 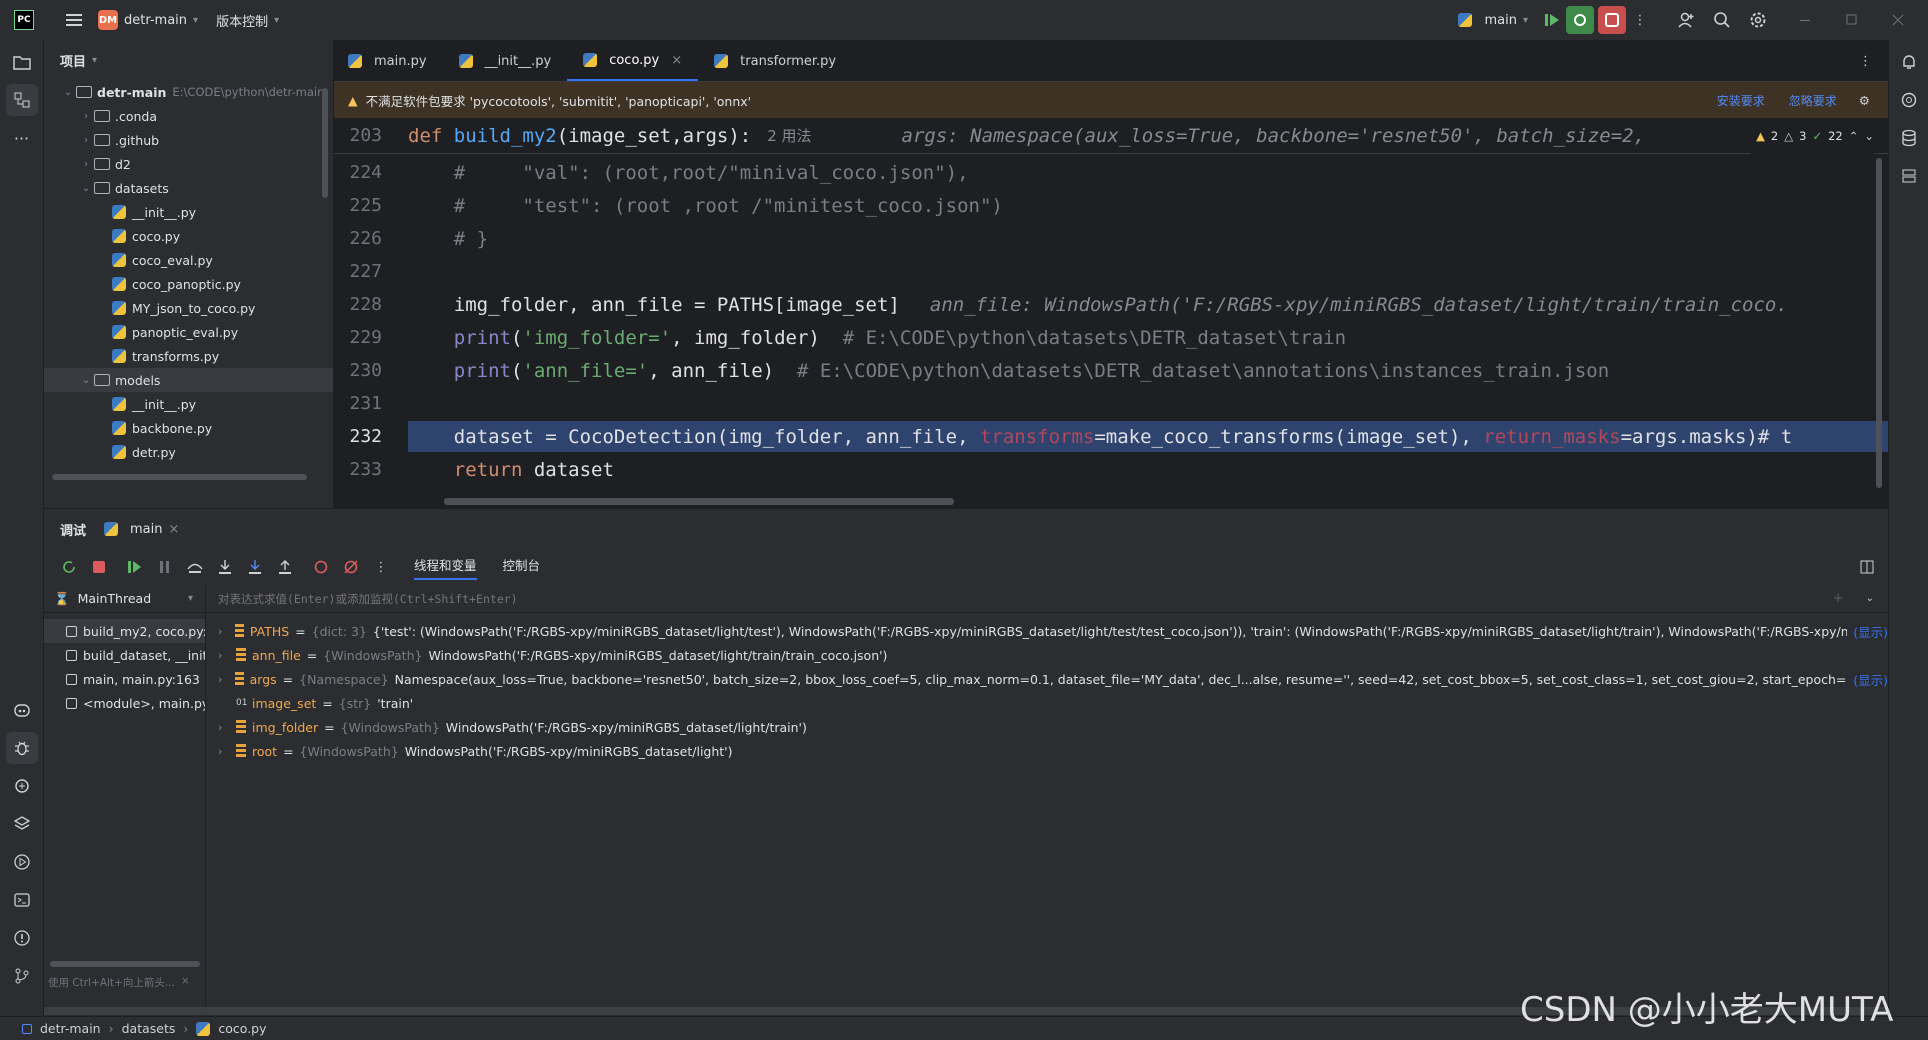 What do you see at coordinates (124, 655) in the screenshot?
I see `stack-frame: build_dataset, __init__` at bounding box center [124, 655].